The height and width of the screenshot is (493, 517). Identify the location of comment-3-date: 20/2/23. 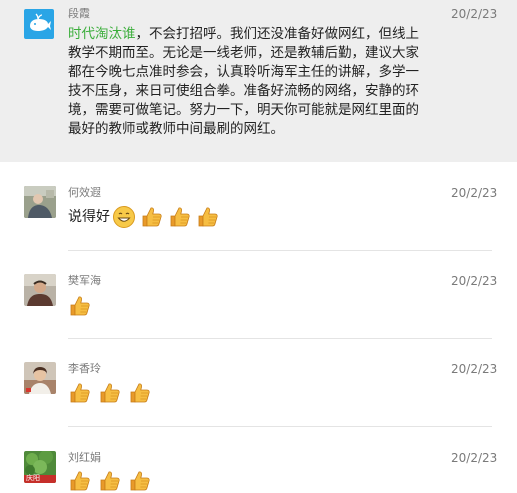
(474, 369).